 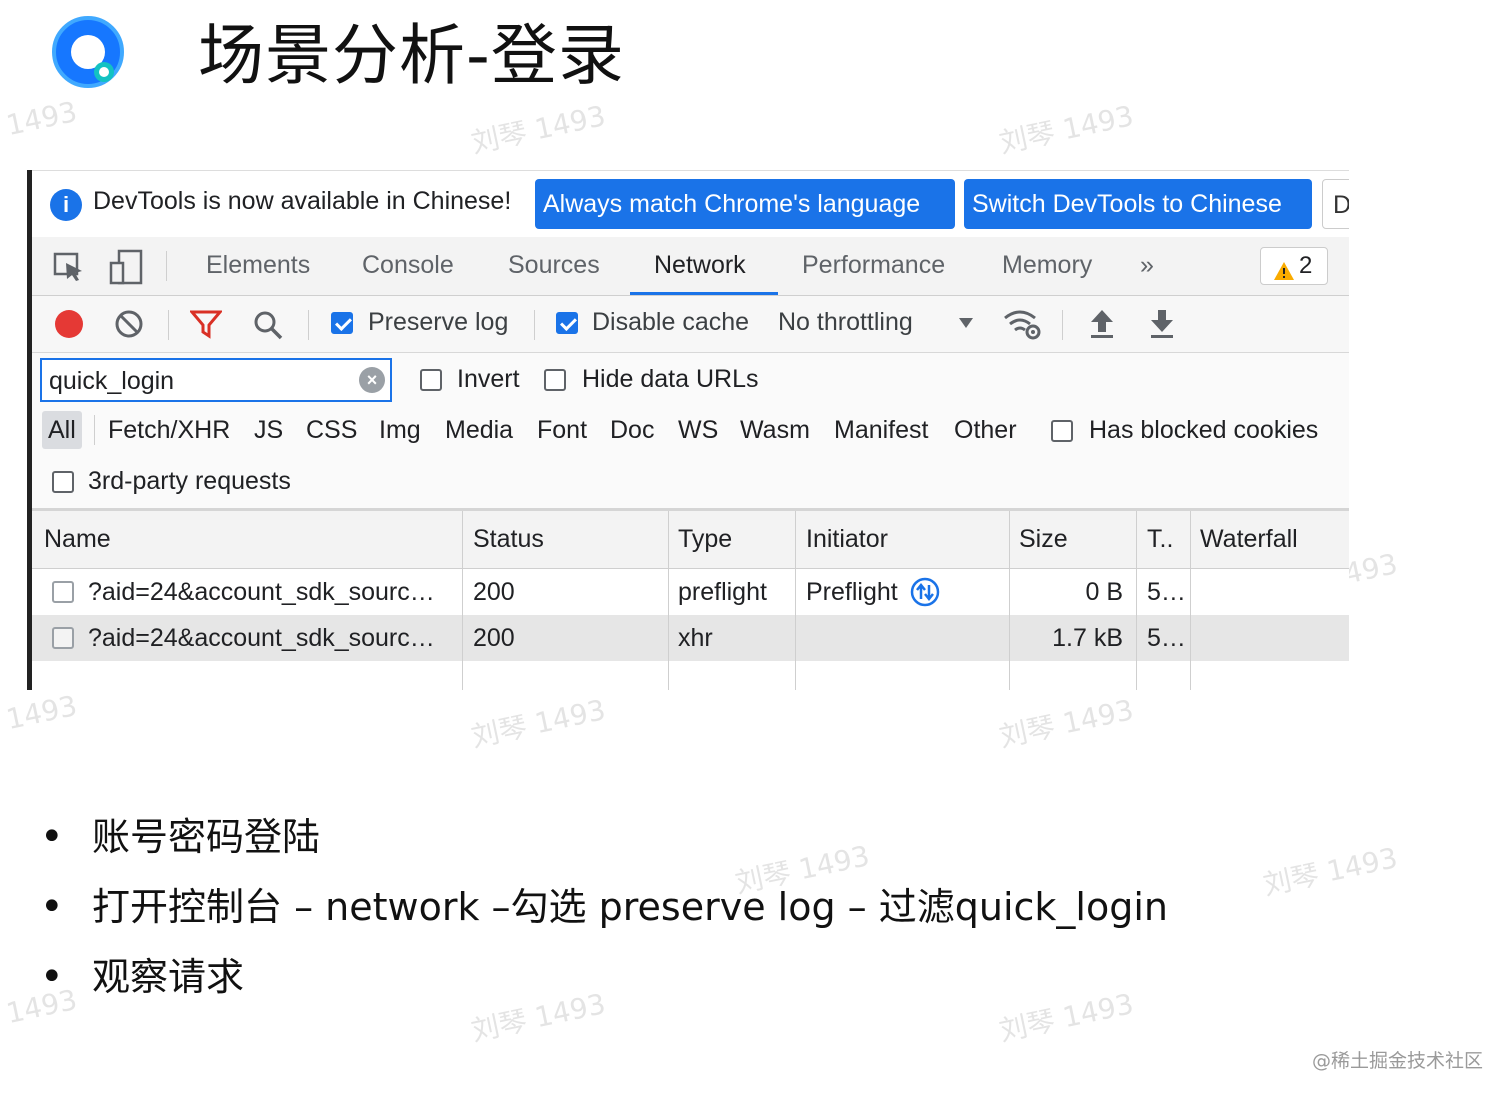 I want to click on hide-data-urls-checkbox, so click(x=555, y=380).